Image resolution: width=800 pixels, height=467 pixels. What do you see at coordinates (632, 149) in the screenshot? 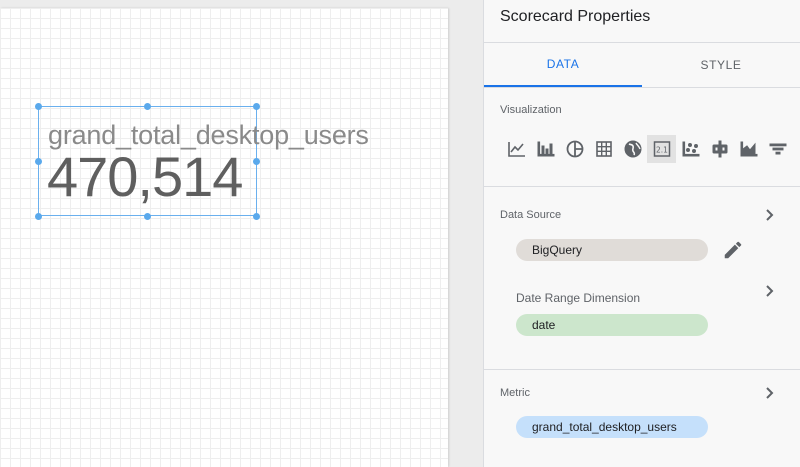
I see `geo-map-icon` at bounding box center [632, 149].